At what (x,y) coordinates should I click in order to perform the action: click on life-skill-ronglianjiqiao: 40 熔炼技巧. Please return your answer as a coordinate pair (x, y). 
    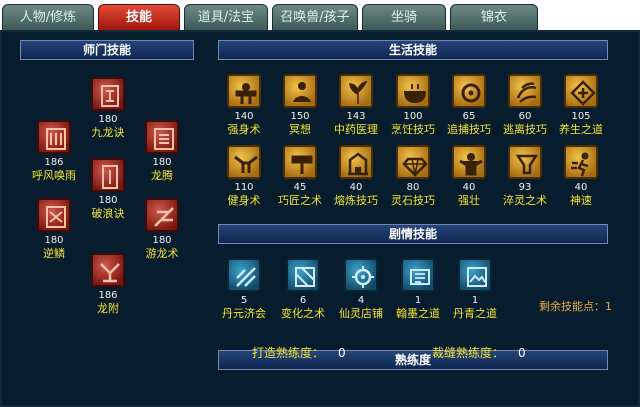
    Looking at the image, I should click on (356, 176).